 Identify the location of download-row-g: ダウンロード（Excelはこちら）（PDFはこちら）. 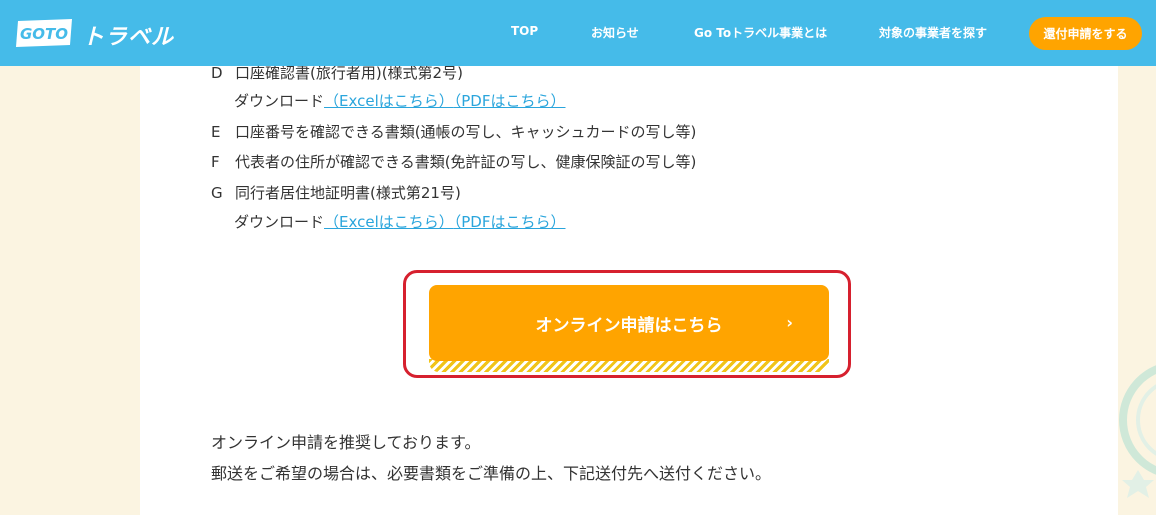
(400, 222).